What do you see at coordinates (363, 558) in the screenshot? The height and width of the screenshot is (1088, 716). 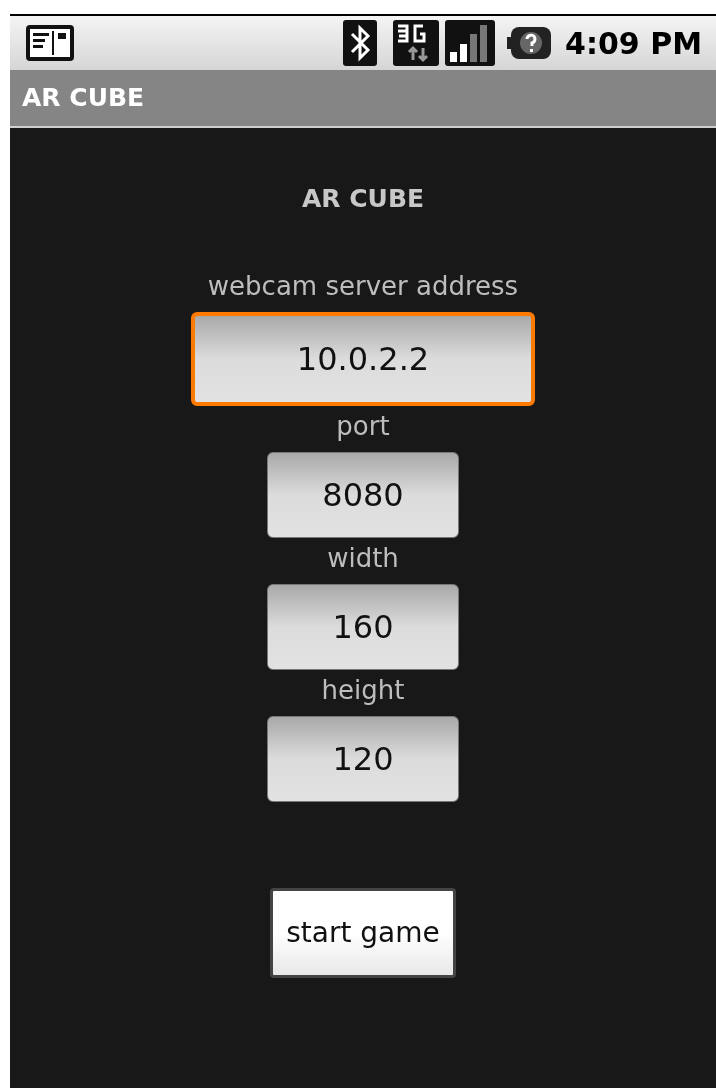 I see `field-label: width` at bounding box center [363, 558].